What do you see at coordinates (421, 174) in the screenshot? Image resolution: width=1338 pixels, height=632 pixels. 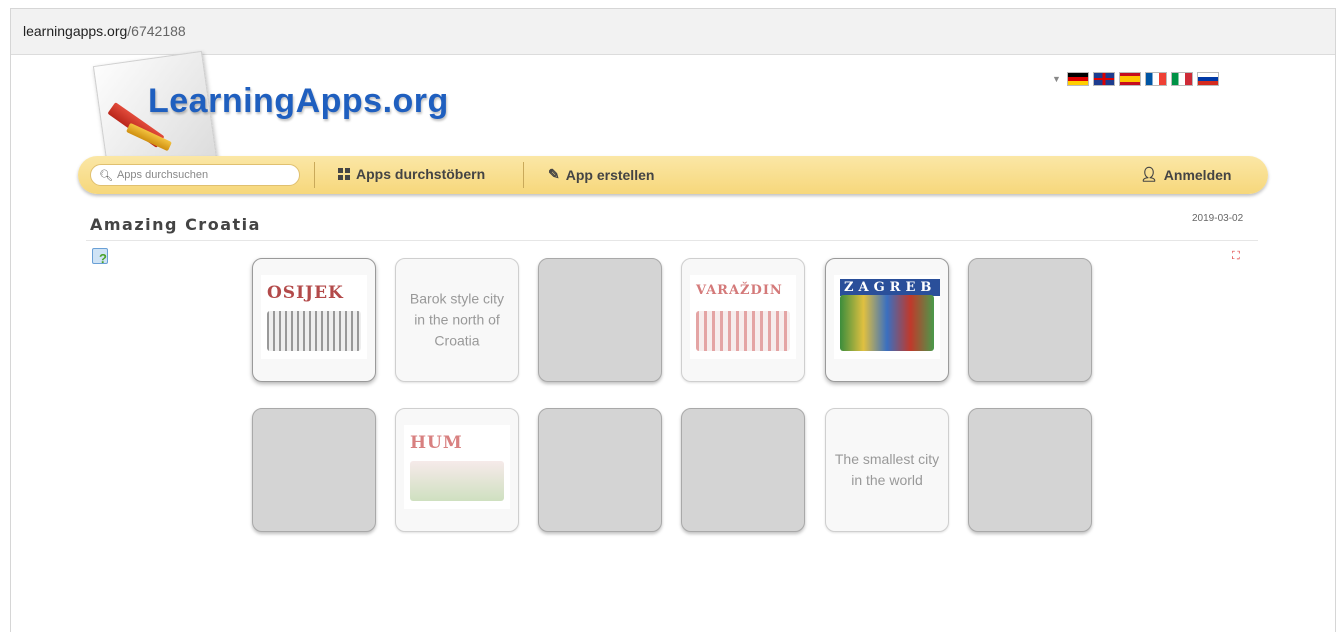 I see `browse-apps-label: Apps durchstöbern` at bounding box center [421, 174].